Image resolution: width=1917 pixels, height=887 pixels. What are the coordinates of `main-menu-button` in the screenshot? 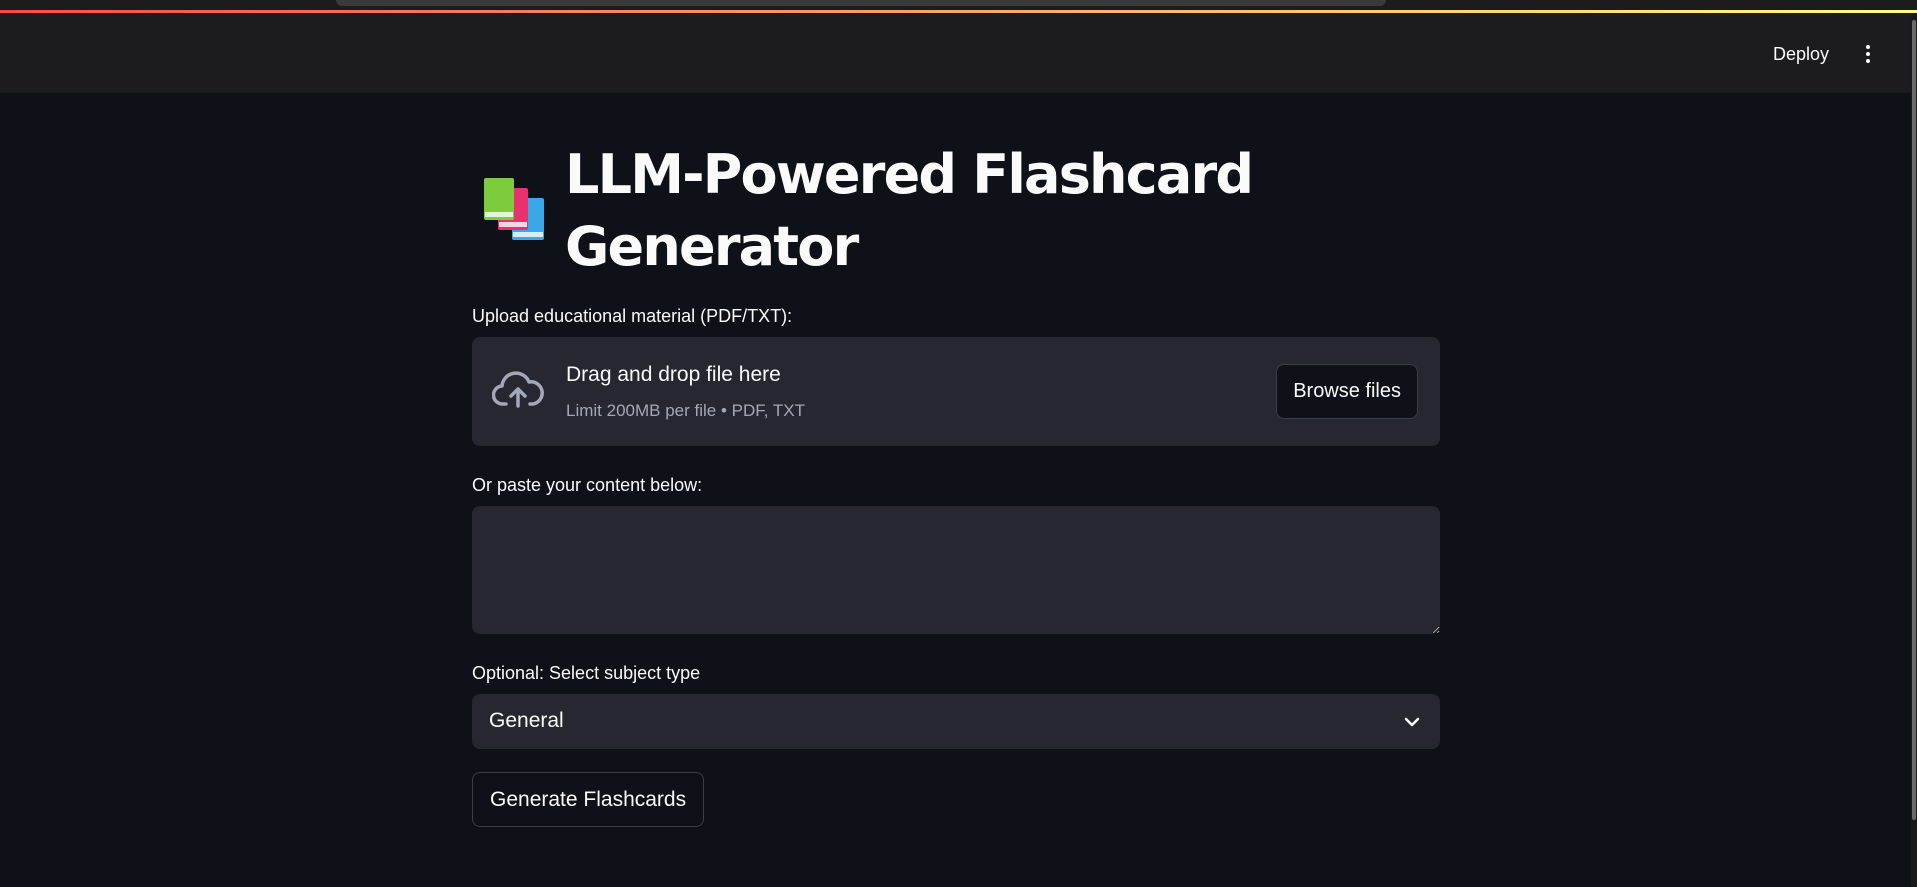 It's located at (1868, 54).